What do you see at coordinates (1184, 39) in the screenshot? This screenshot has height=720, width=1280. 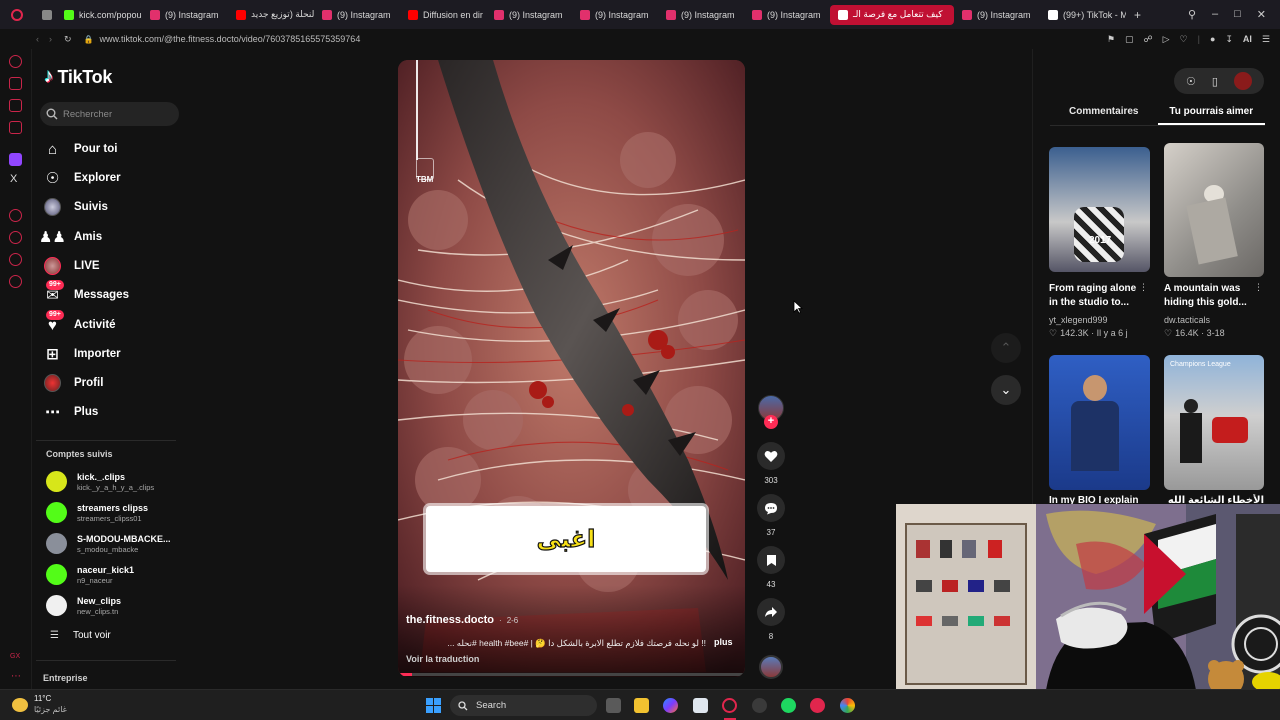 I see `heart-icon: ♡` at bounding box center [1184, 39].